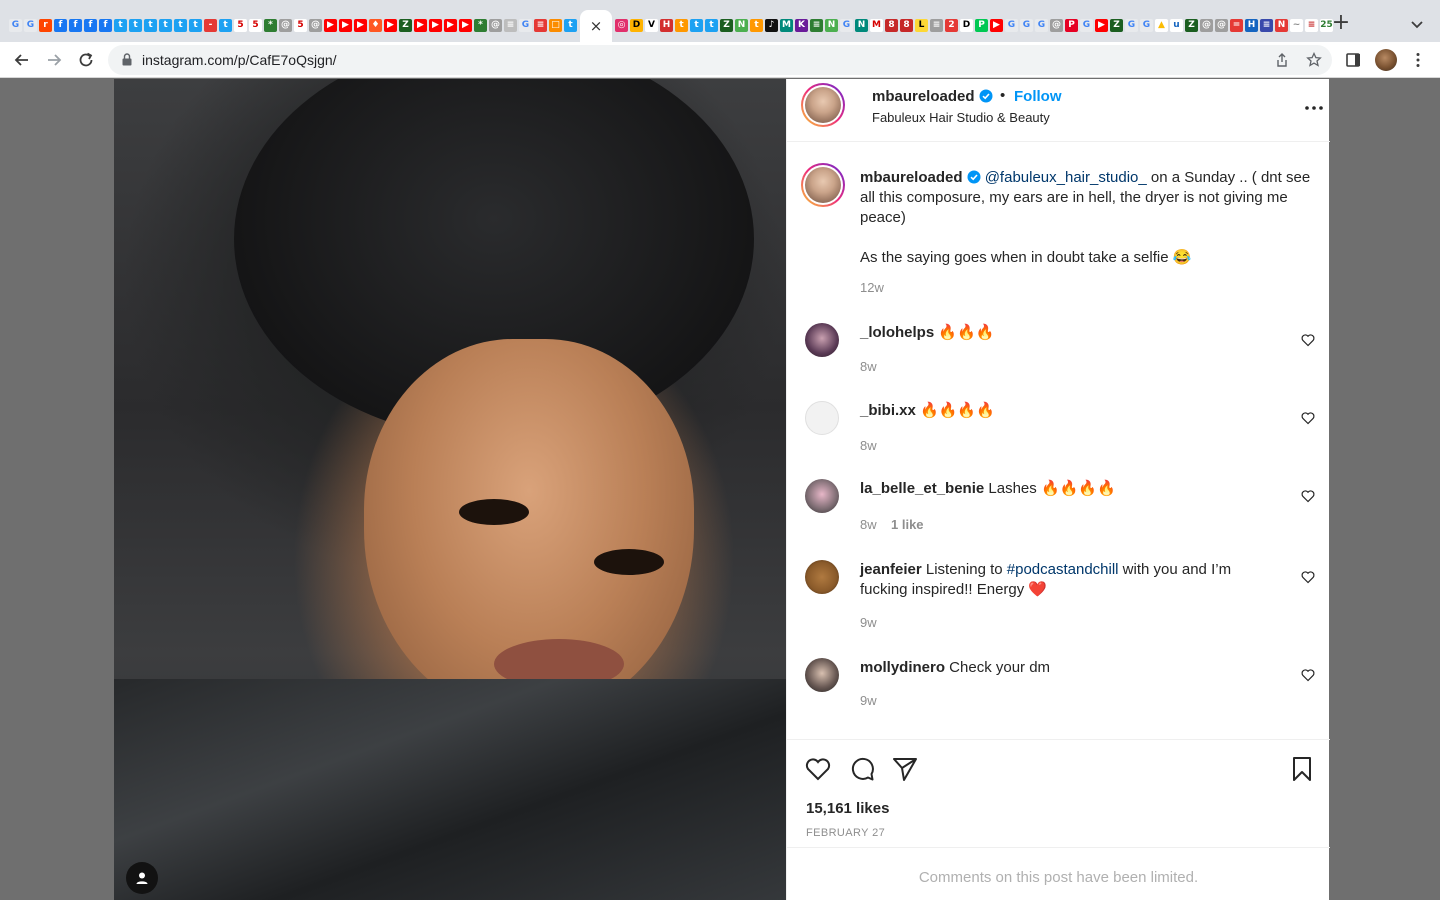  Describe the element at coordinates (1418, 60) in the screenshot. I see `browser-menu-icon` at that location.